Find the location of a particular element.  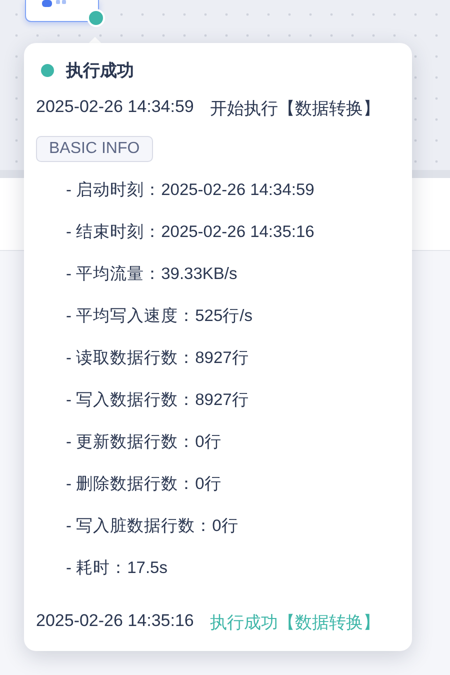

detail-line: - 平均写入速度：525行/s is located at coordinates (160, 316).